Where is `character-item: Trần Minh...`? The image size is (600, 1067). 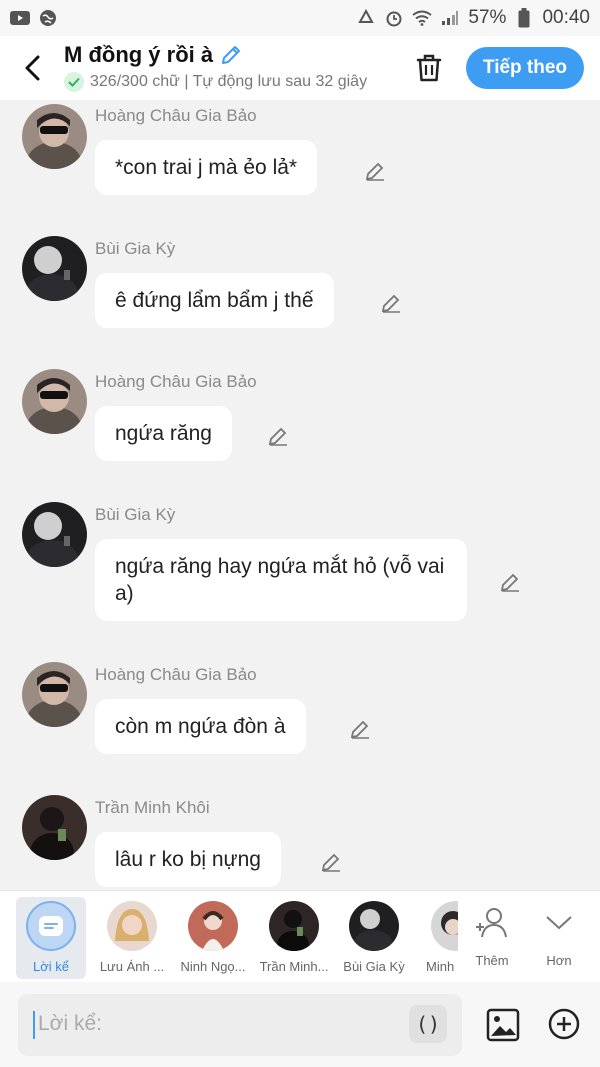 character-item: Trần Minh... is located at coordinates (294, 938).